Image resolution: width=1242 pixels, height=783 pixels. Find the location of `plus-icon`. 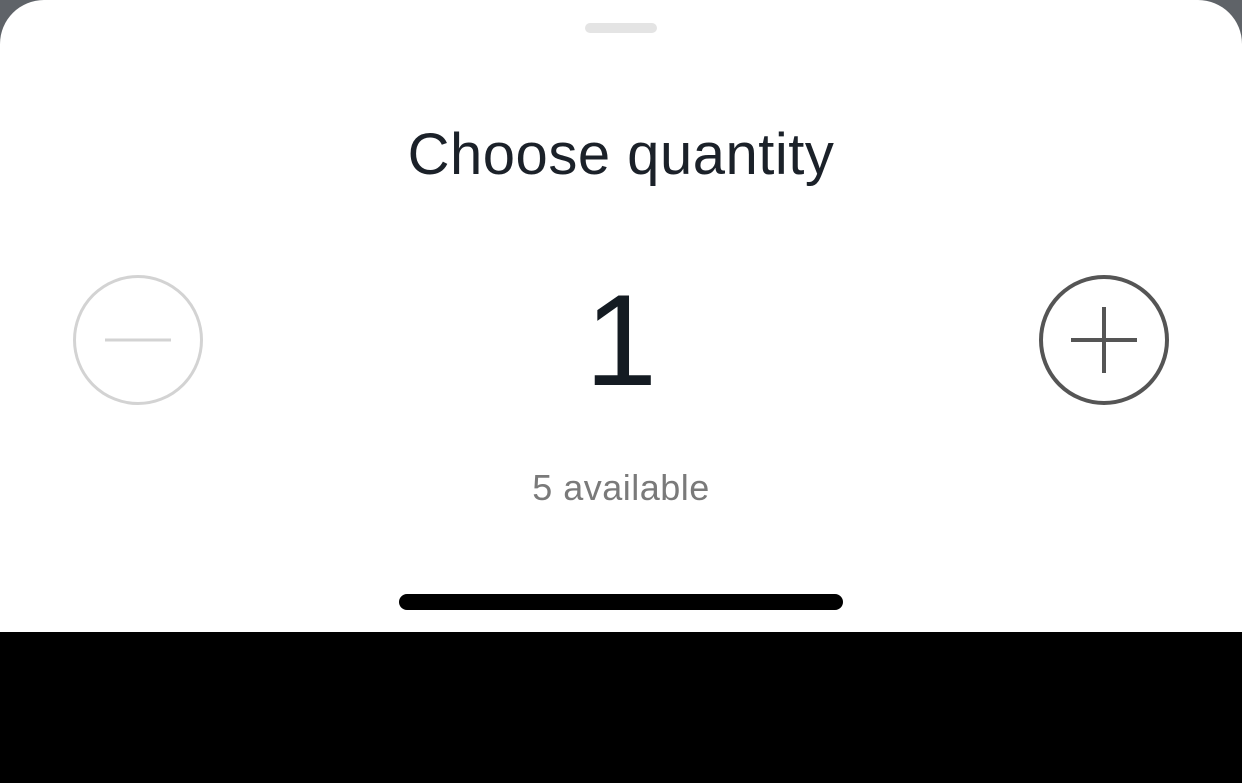

plus-icon is located at coordinates (1104, 340).